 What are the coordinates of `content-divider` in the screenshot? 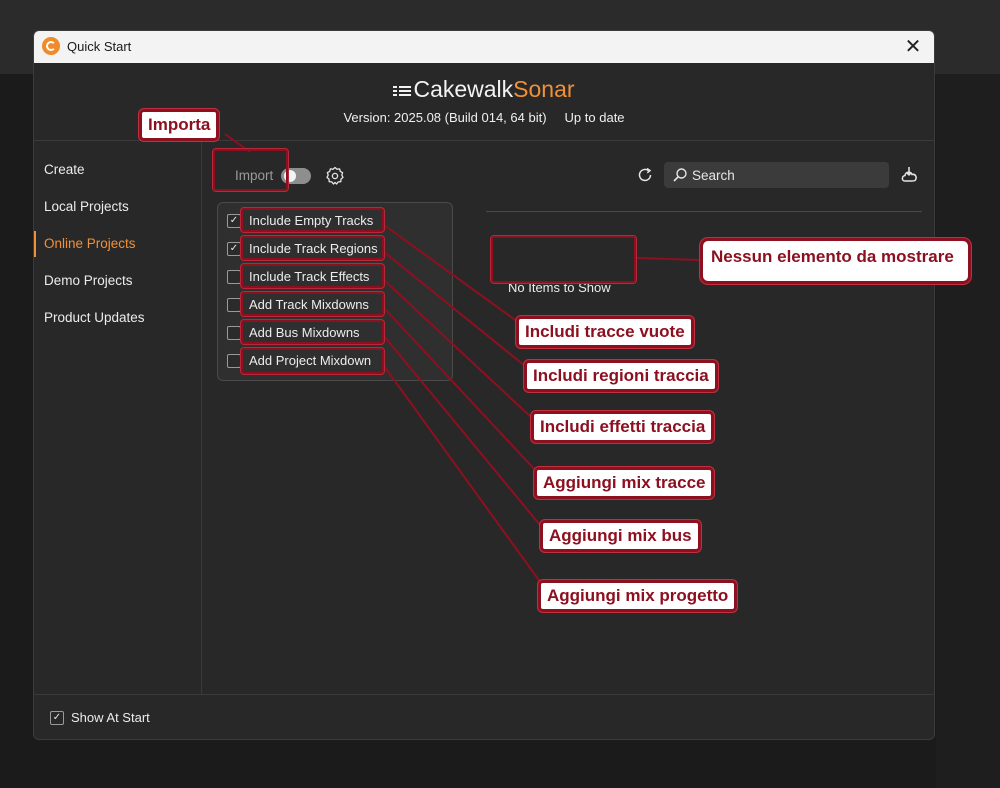 It's located at (704, 211).